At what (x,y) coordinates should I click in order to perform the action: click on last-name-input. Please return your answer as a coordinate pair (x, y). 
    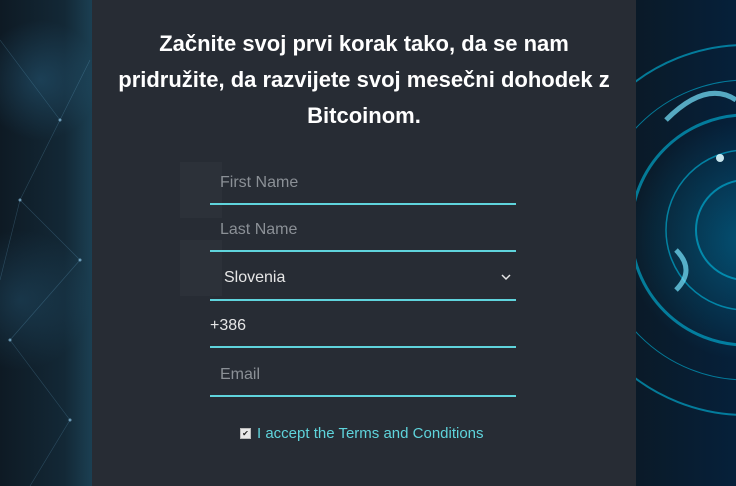
    Looking at the image, I should click on (363, 230).